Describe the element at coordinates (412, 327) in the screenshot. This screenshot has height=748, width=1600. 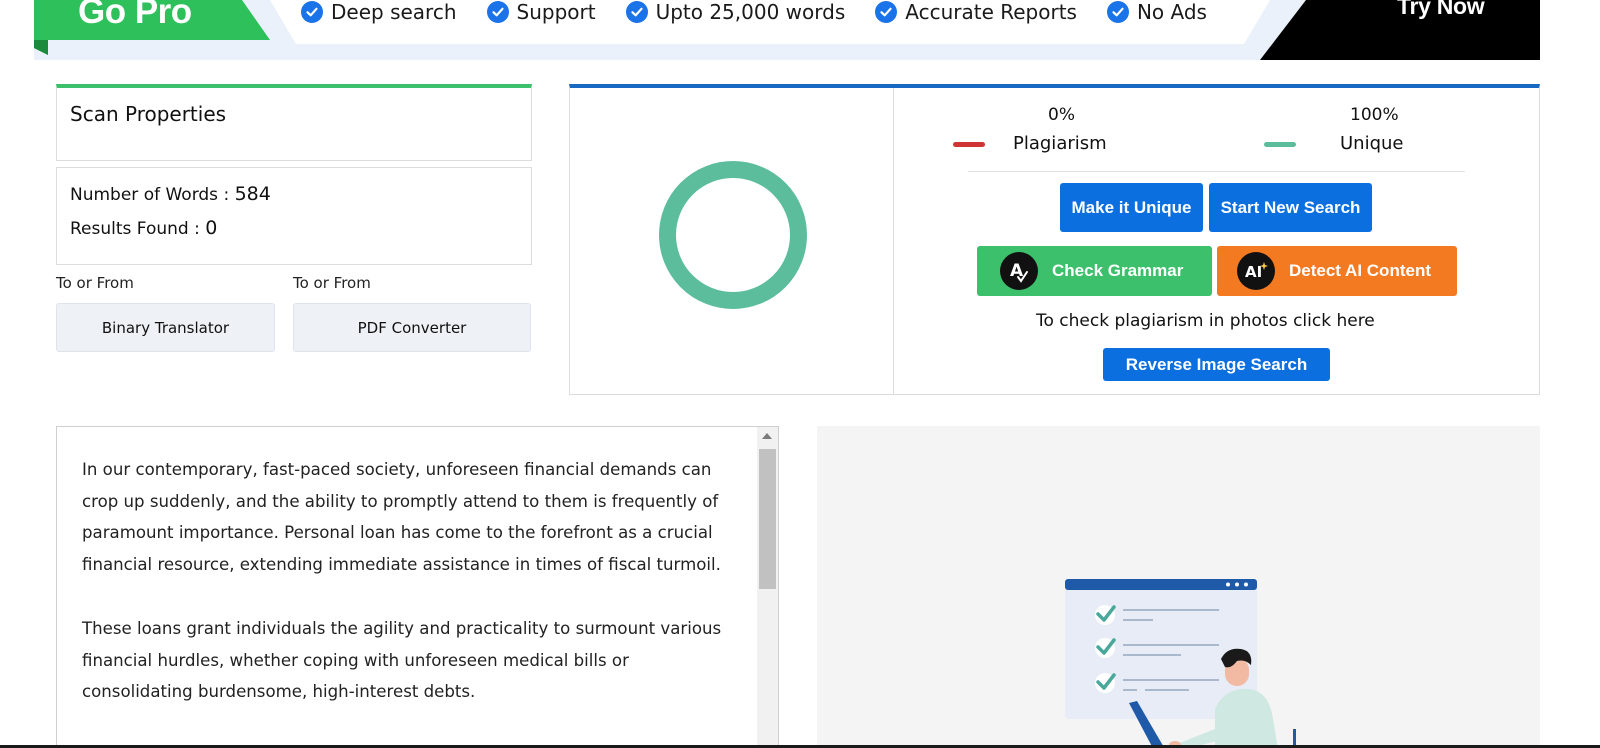
I see `pdf-converter-button: PDF Converter` at that location.